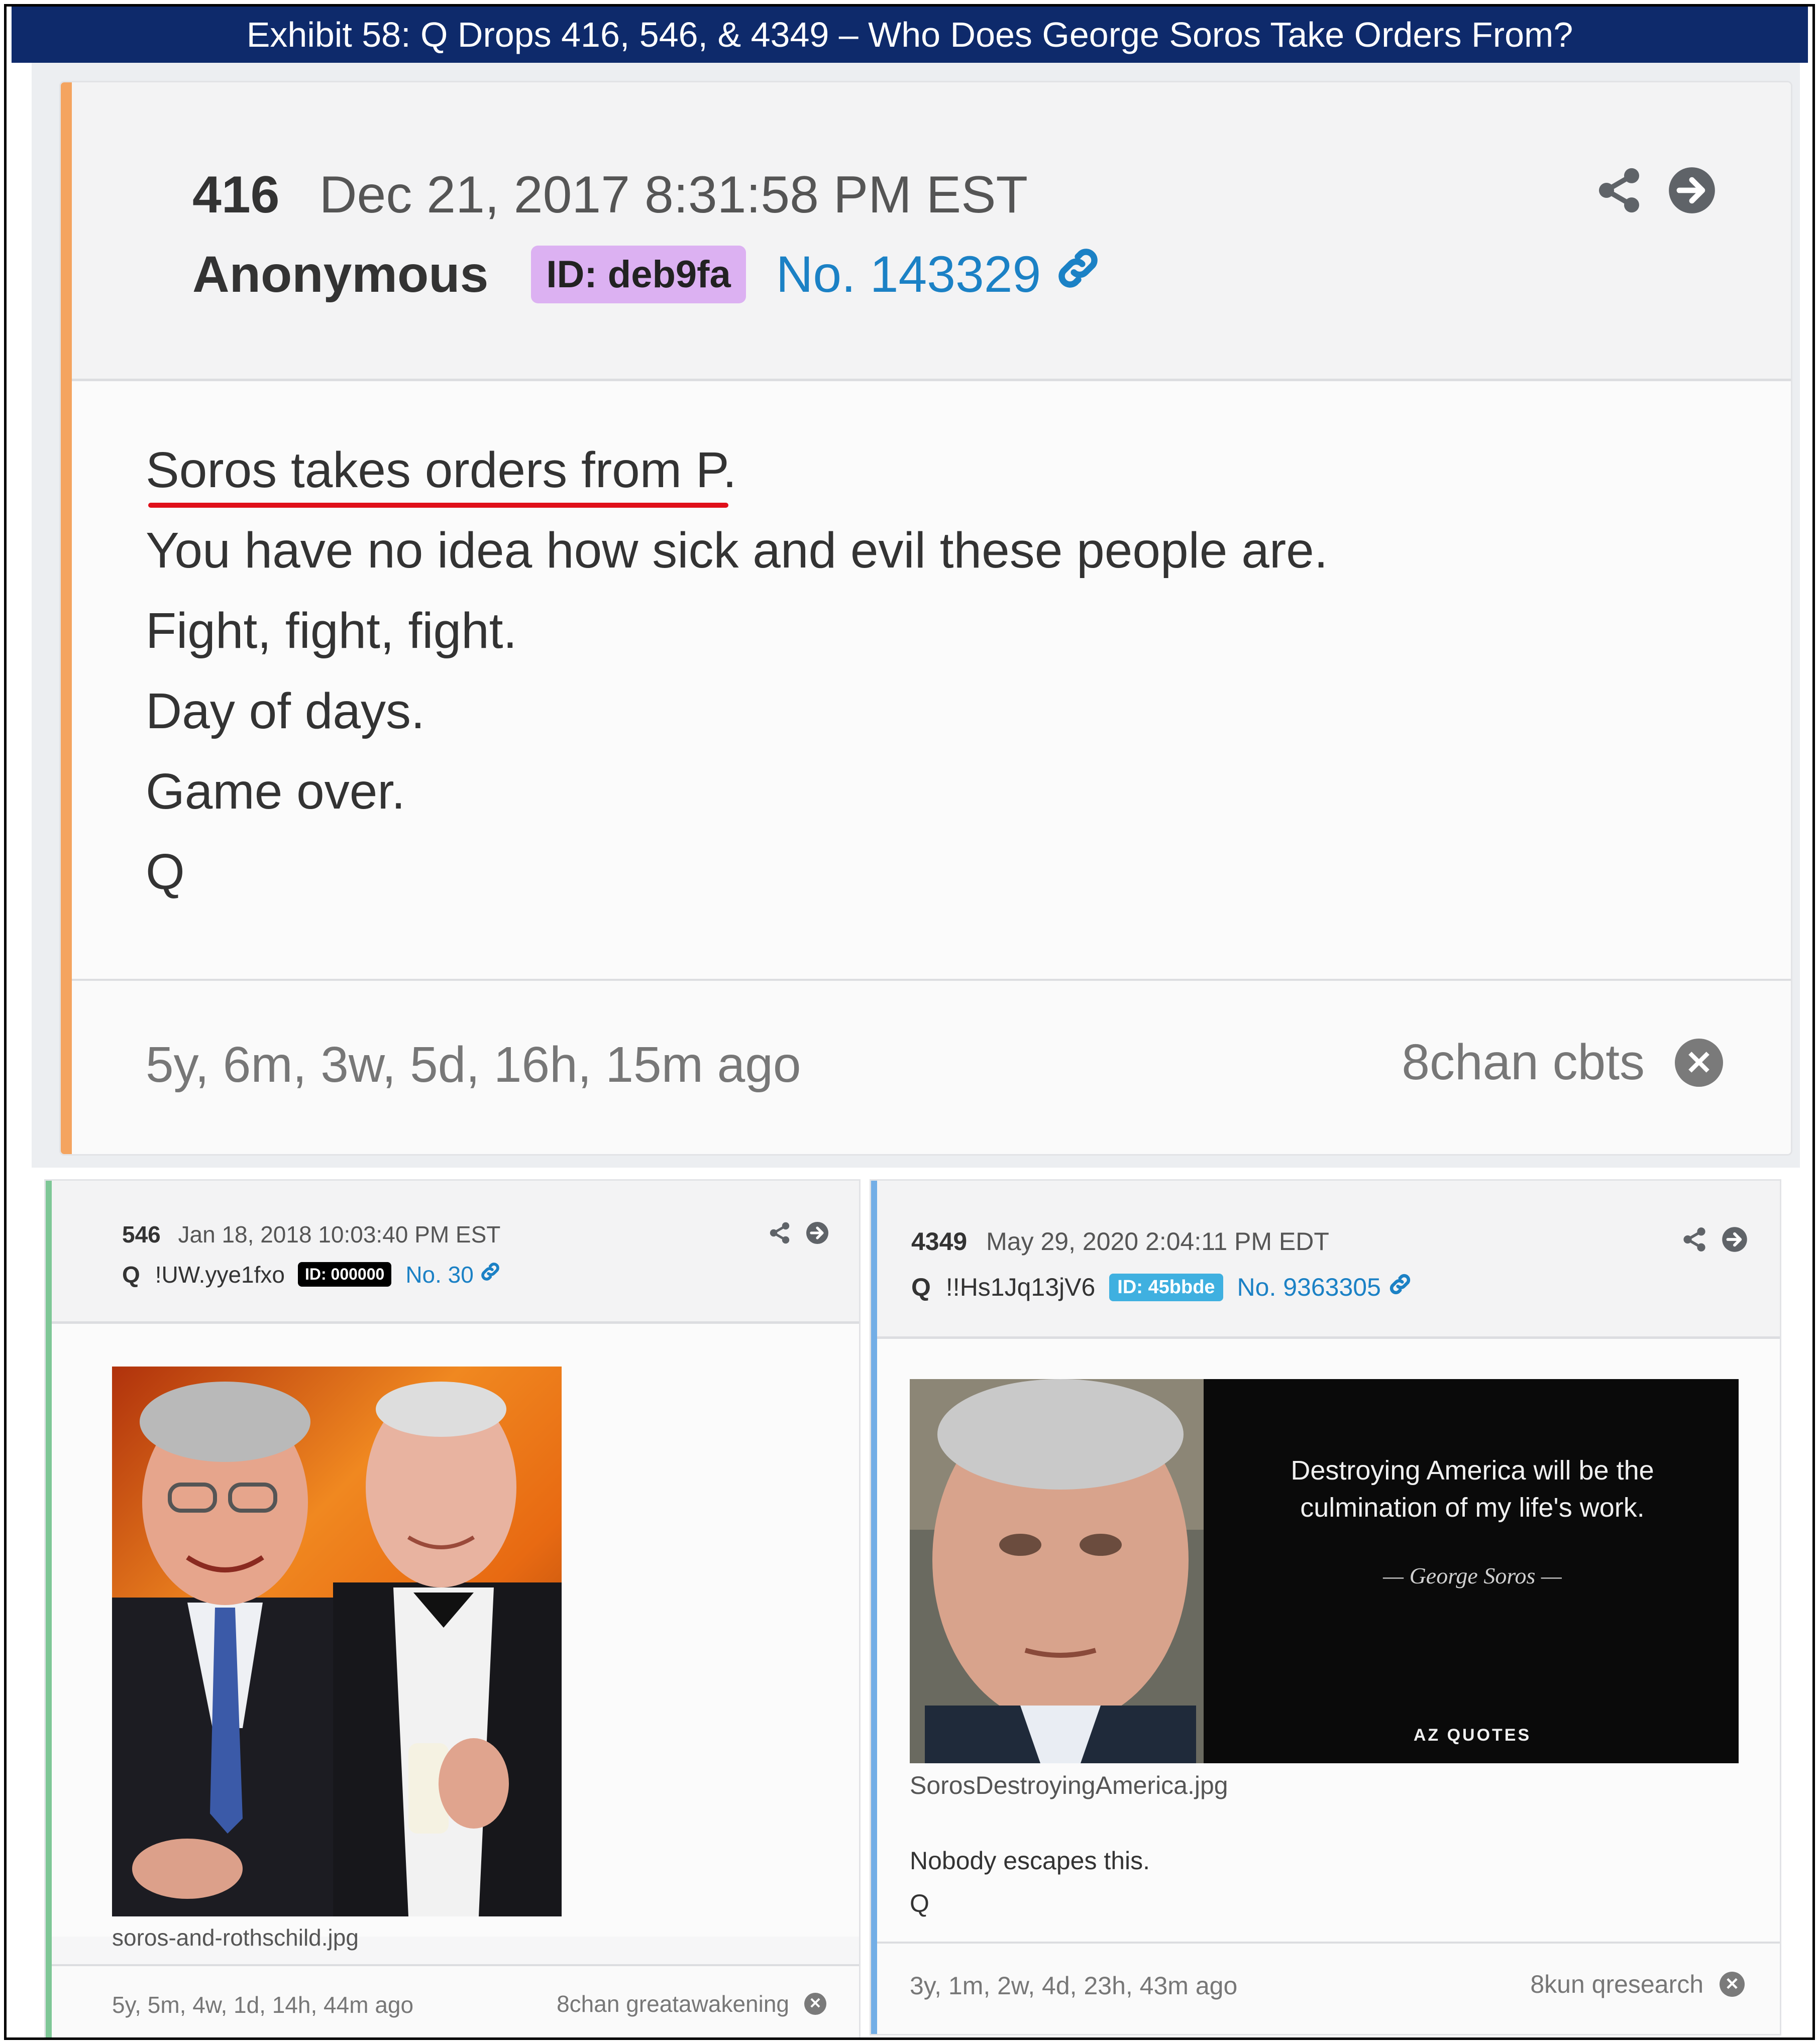  Describe the element at coordinates (1617, 1984) in the screenshot. I see `post-source: 8kun qresearch` at that location.